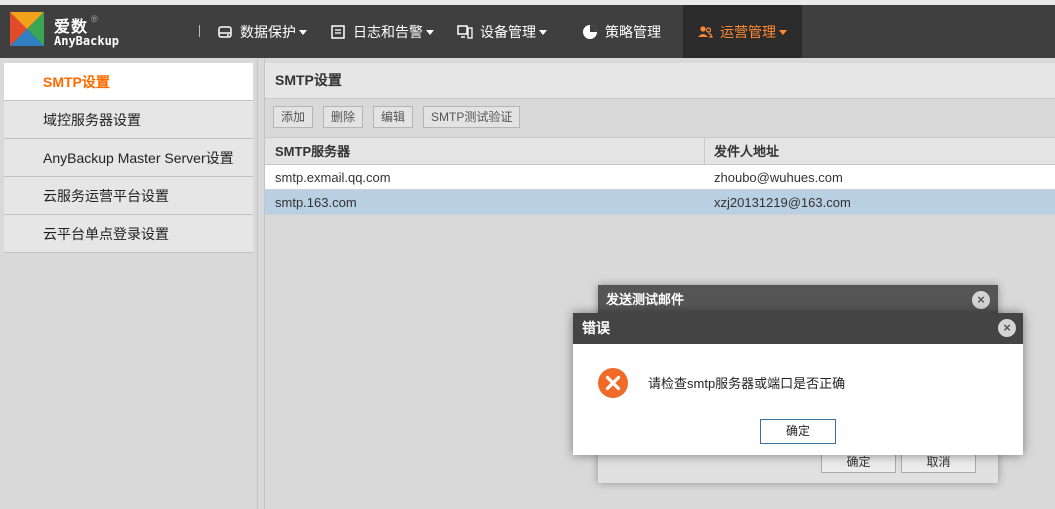 The width and height of the screenshot is (1055, 509). Describe the element at coordinates (225, 31) in the screenshot. I see `database-icon` at that location.